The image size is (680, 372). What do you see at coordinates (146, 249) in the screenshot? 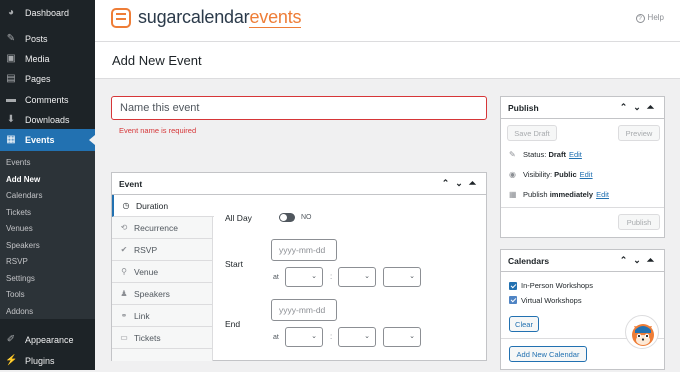
I see `tab-label: RSVP` at bounding box center [146, 249].